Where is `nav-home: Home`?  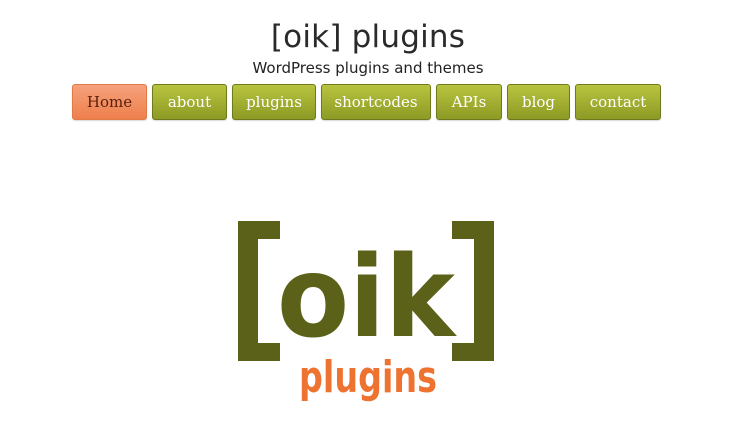
nav-home: Home is located at coordinates (109, 102).